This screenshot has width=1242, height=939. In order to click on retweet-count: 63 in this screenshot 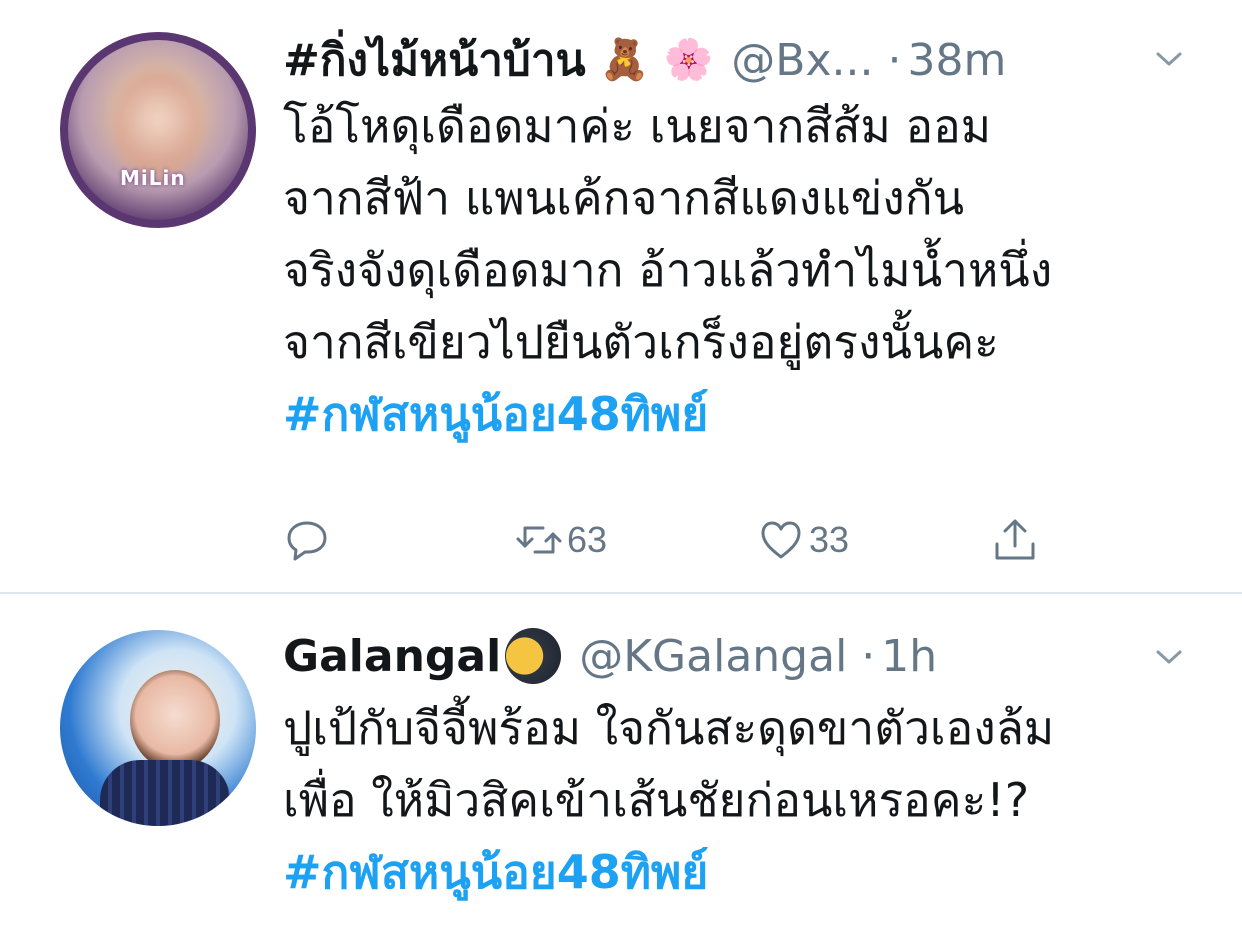, I will do `click(587, 539)`.